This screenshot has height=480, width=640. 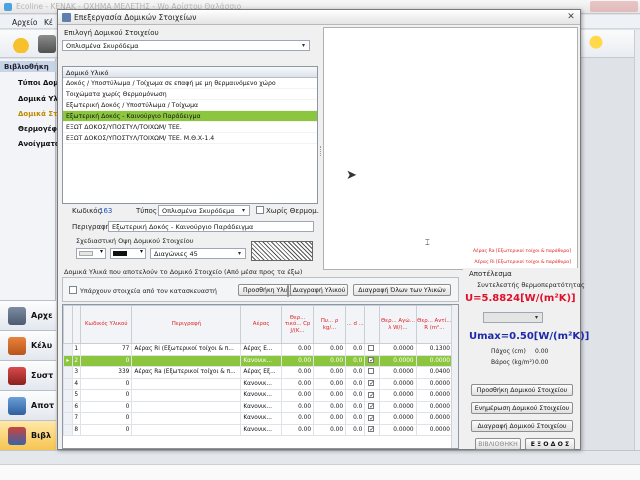 I want to click on close-icon: ✕, so click(x=571, y=17).